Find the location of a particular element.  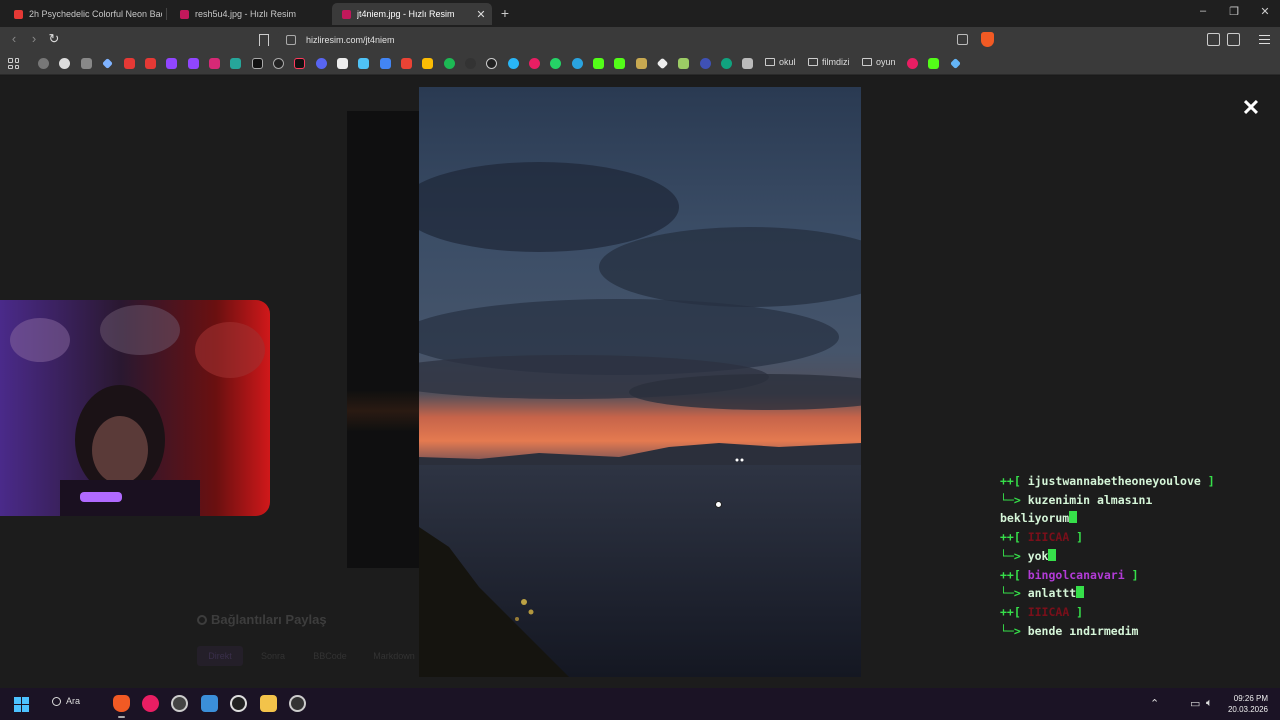

share-links-heading: Bağlantıları Paylaş is located at coordinates (262, 619).